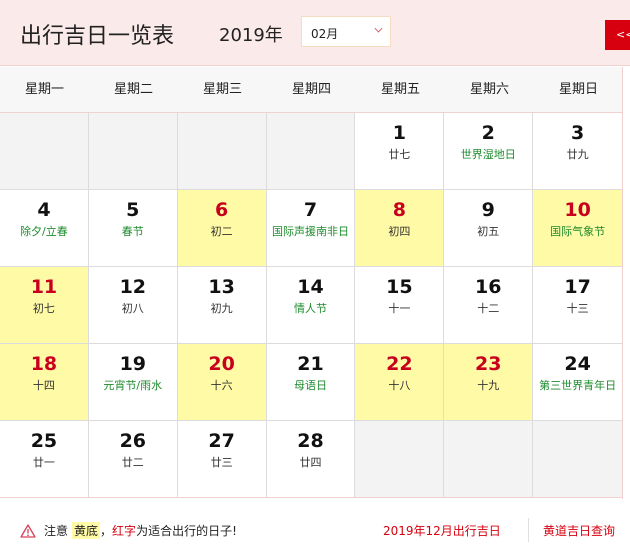 This screenshot has width=630, height=554. I want to click on calendar-week-row: 11 初七 12 初八 13 初九 14 情人节 15 十一 16 十二 17 十三, so click(311, 305).